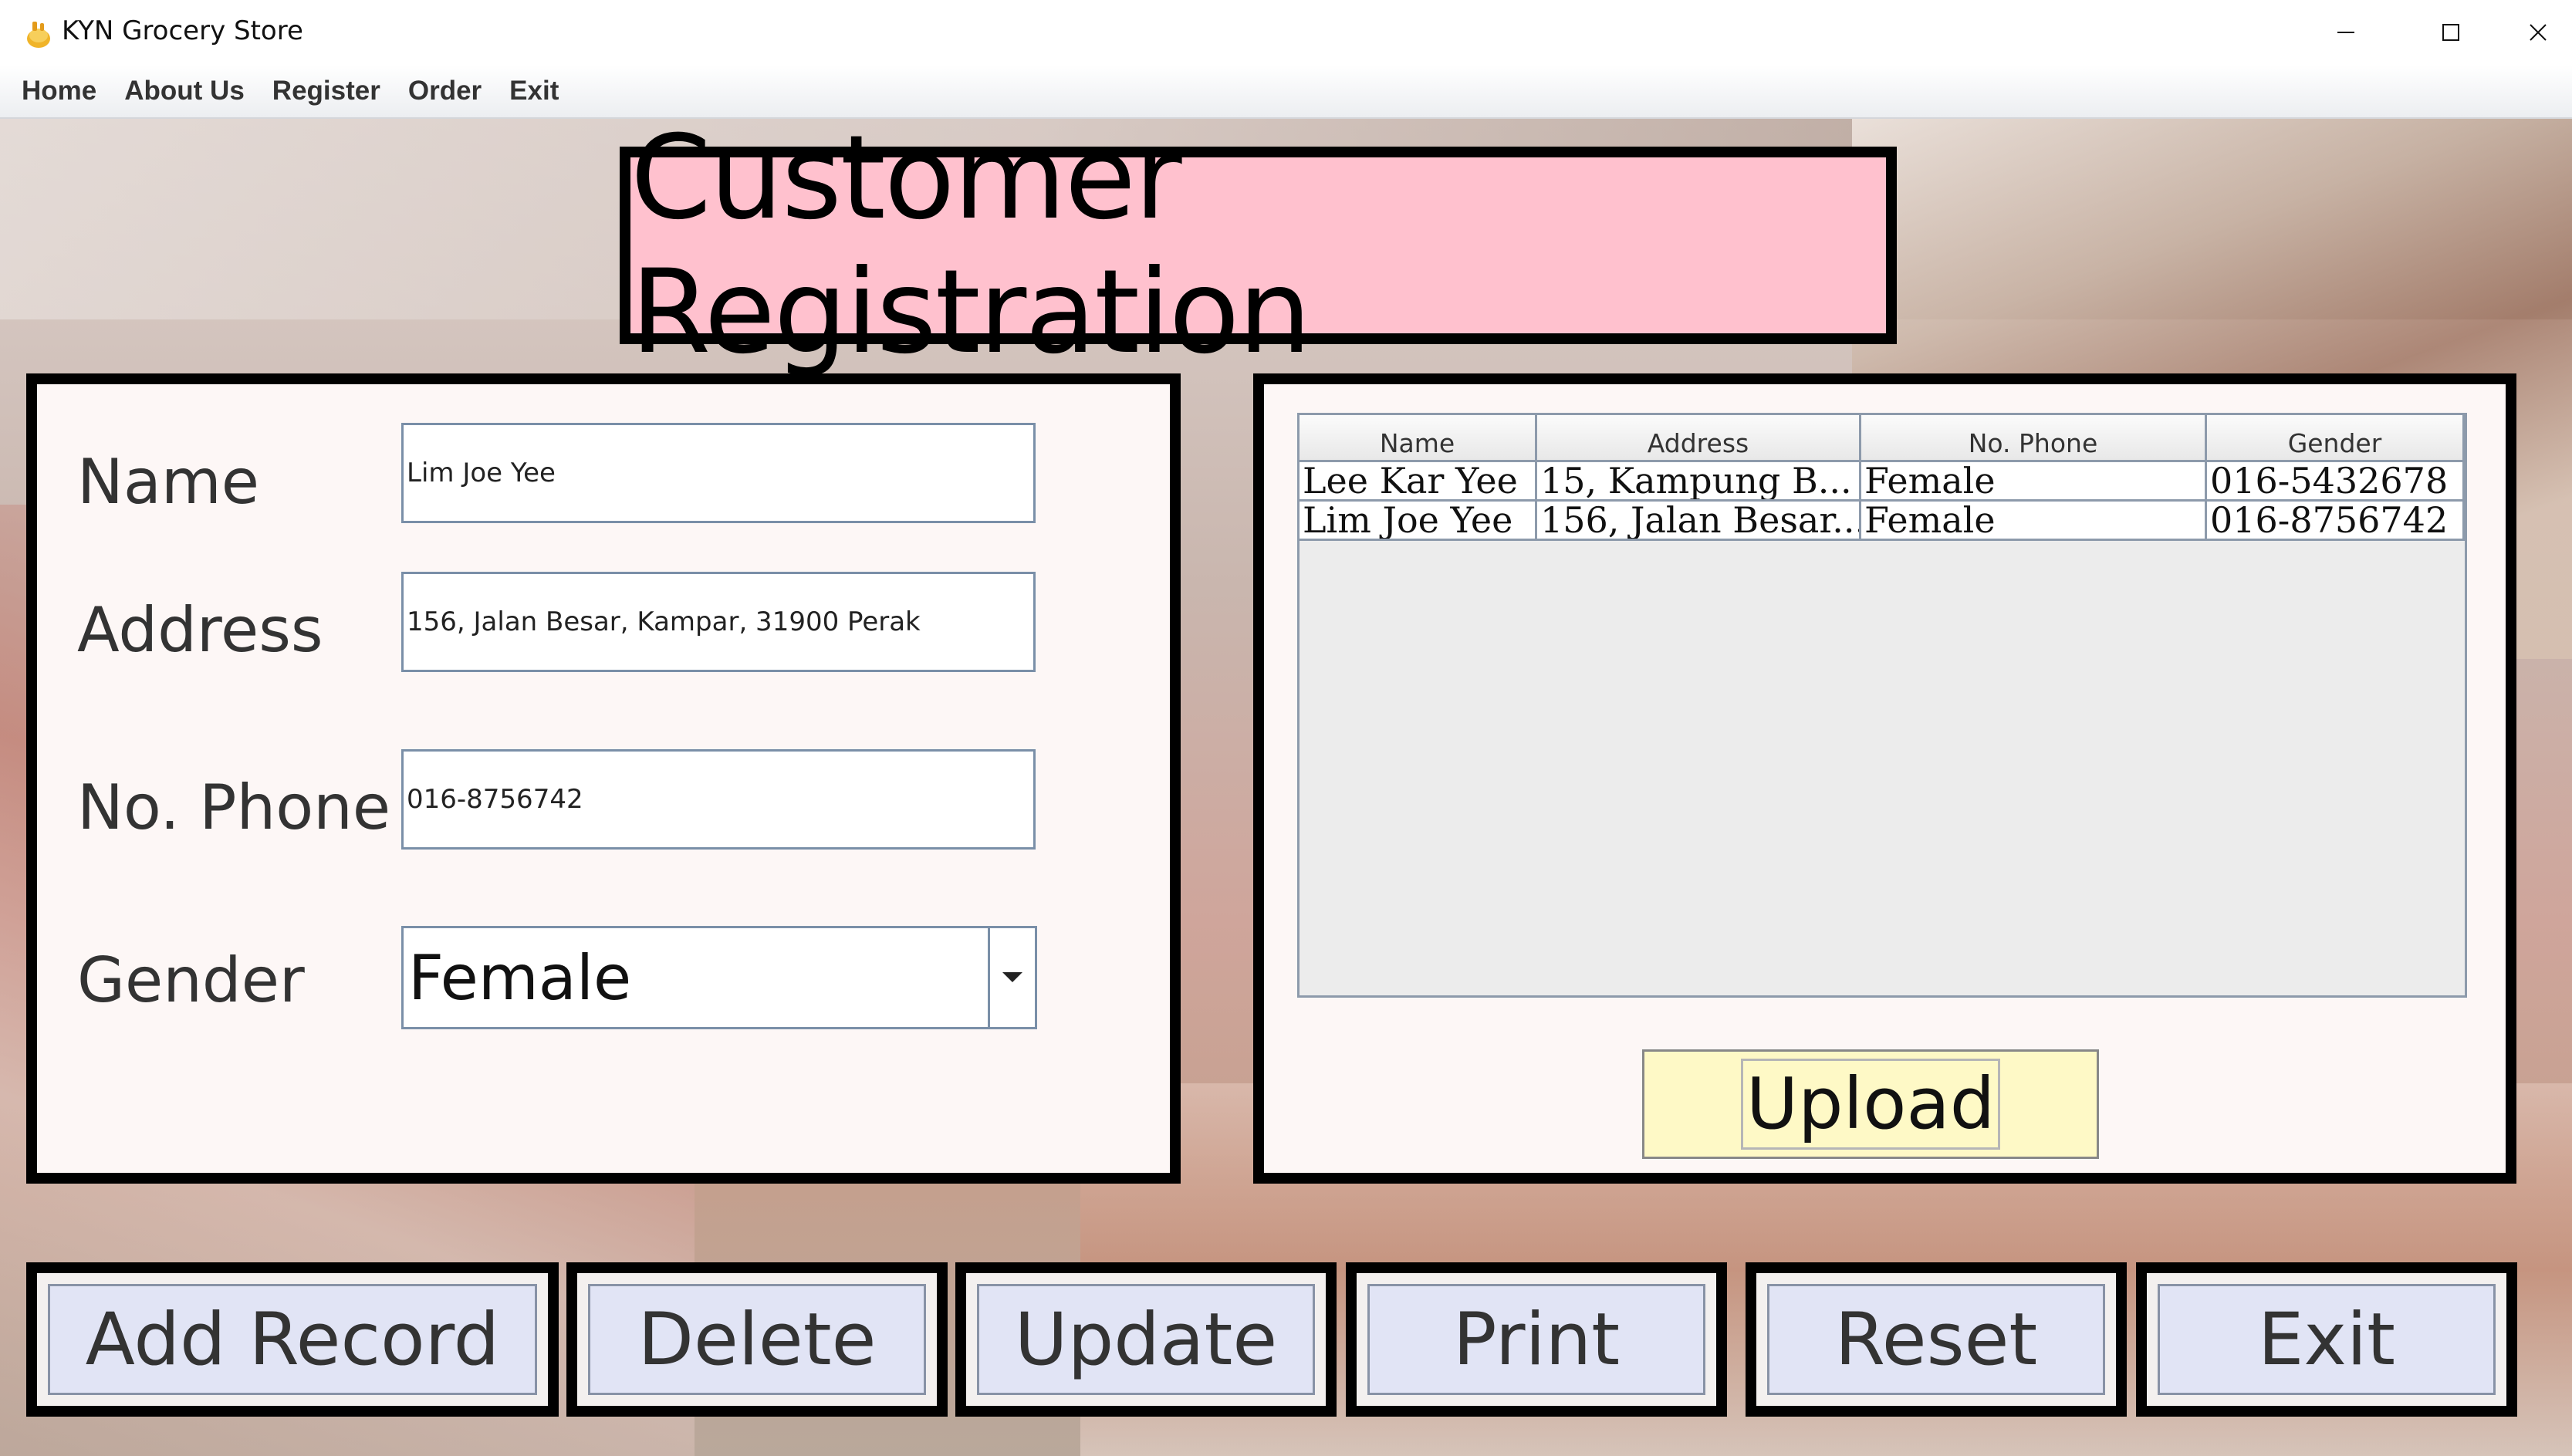 This screenshot has height=1456, width=2572. I want to click on close-button, so click(2537, 32).